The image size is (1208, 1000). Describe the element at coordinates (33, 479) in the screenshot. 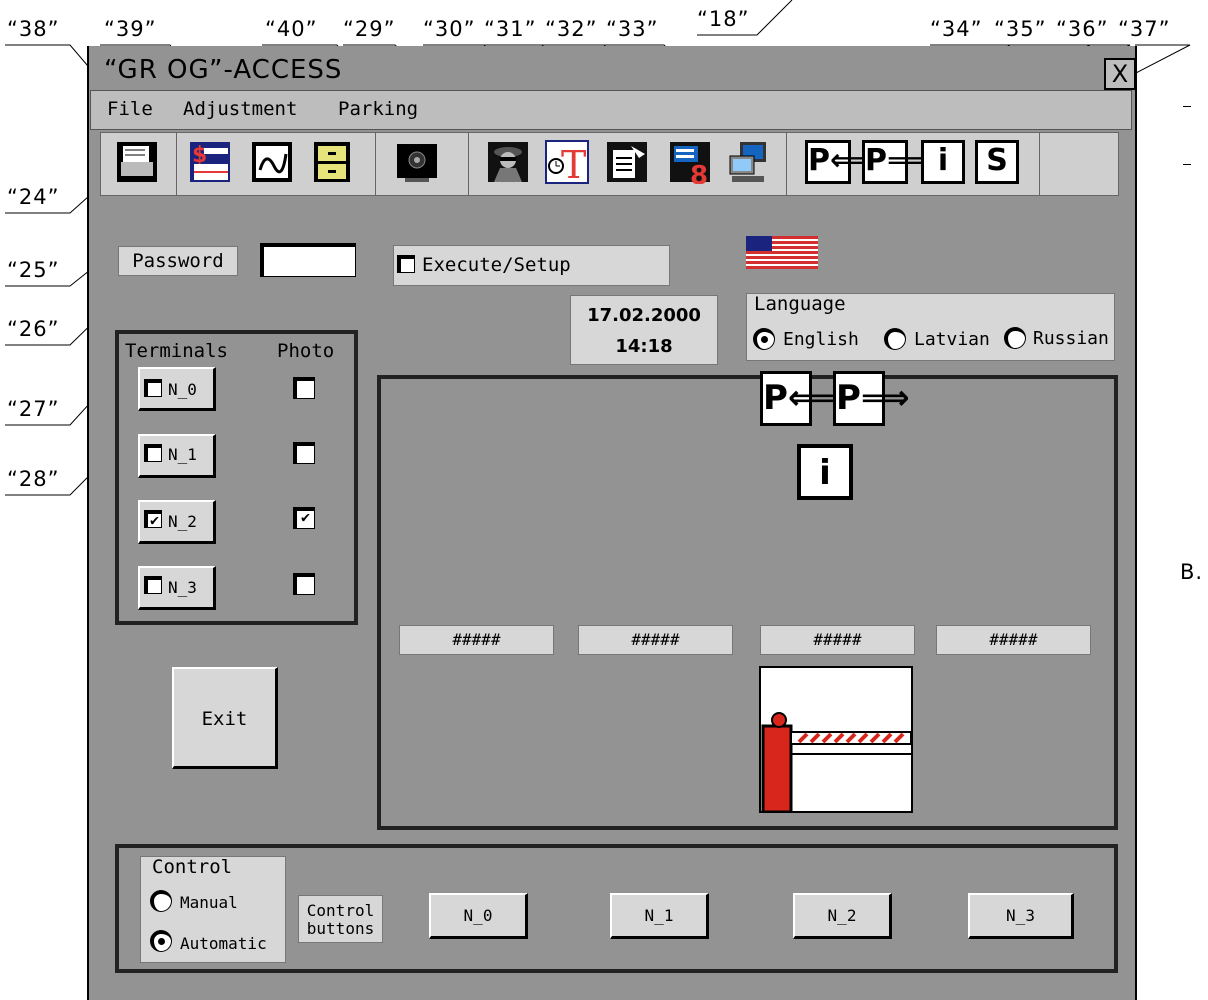

I see `callout-28: “28”` at that location.